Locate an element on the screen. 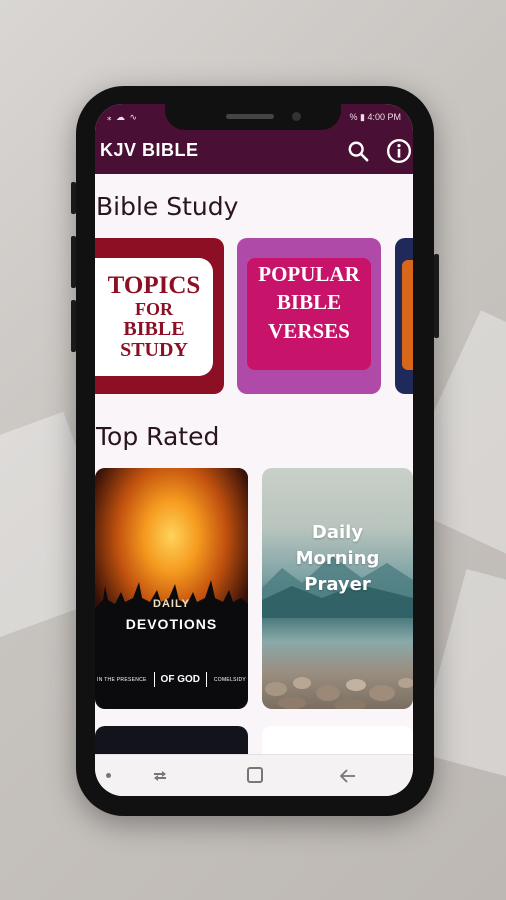 The height and width of the screenshot is (900, 506). recent-apps-icon is located at coordinates (160, 776).